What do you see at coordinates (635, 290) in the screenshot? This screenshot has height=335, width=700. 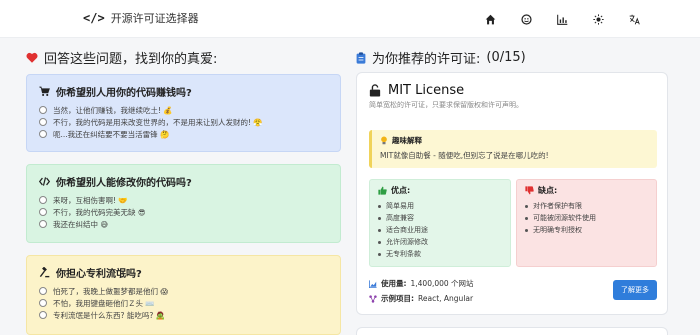 I see `learn-more-button: 了解更多` at bounding box center [635, 290].